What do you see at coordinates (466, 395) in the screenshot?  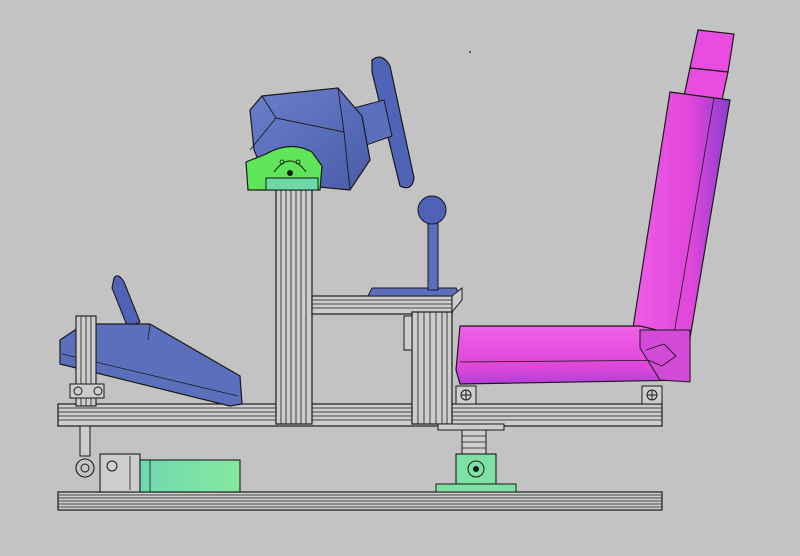 I see `seat-mount-left` at bounding box center [466, 395].